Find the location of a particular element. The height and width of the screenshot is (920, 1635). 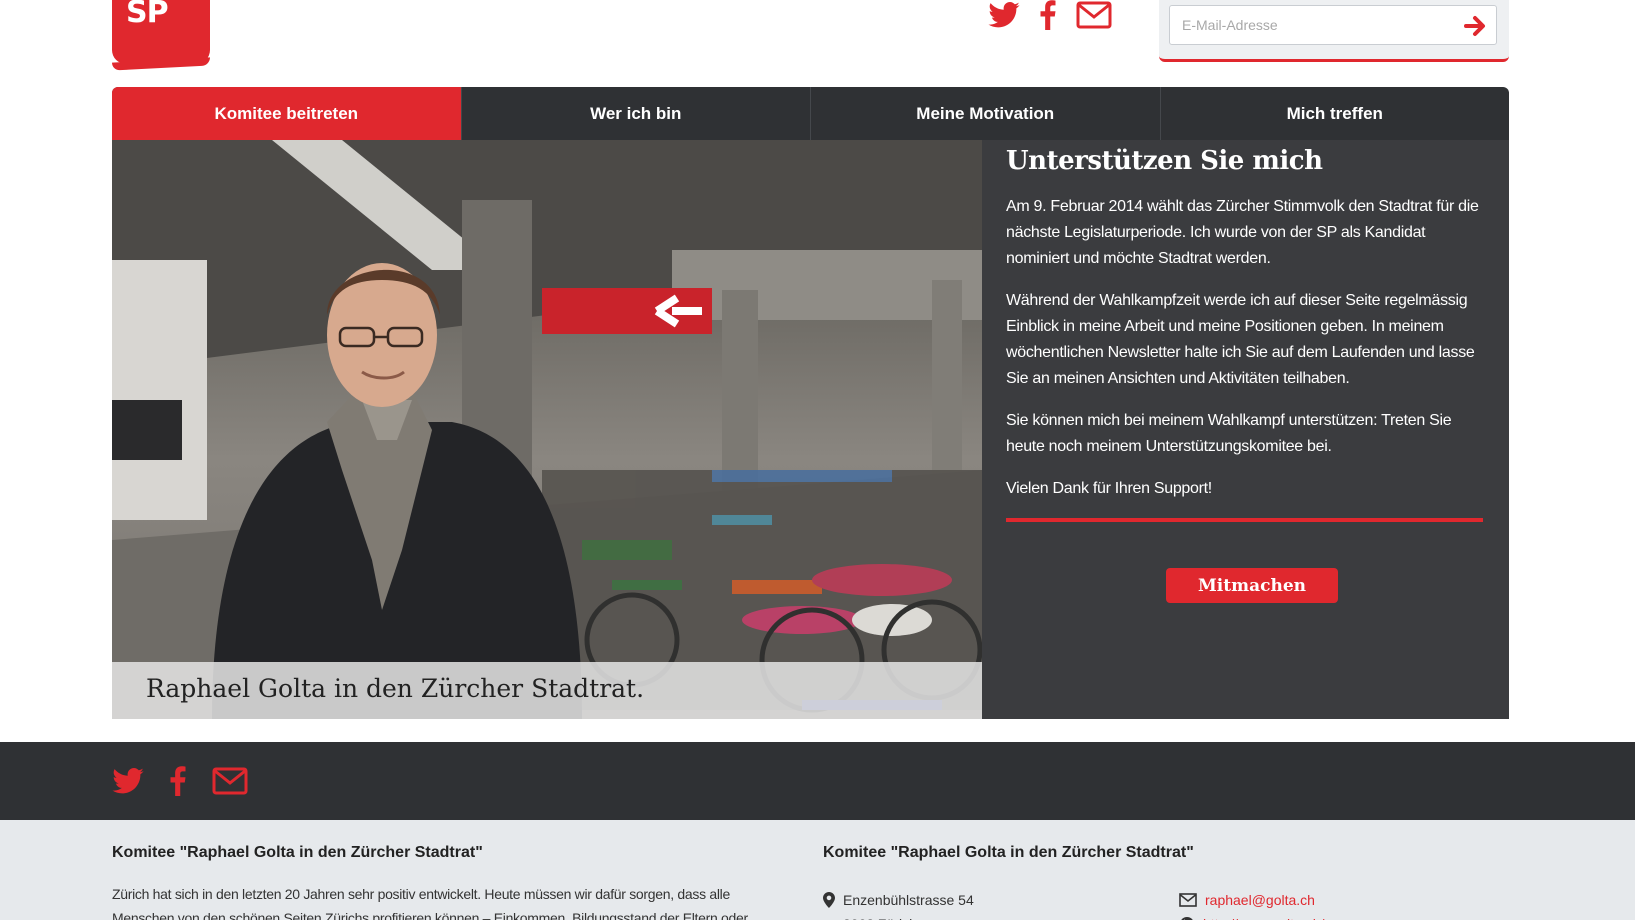

map-pin-icon is located at coordinates (829, 900).